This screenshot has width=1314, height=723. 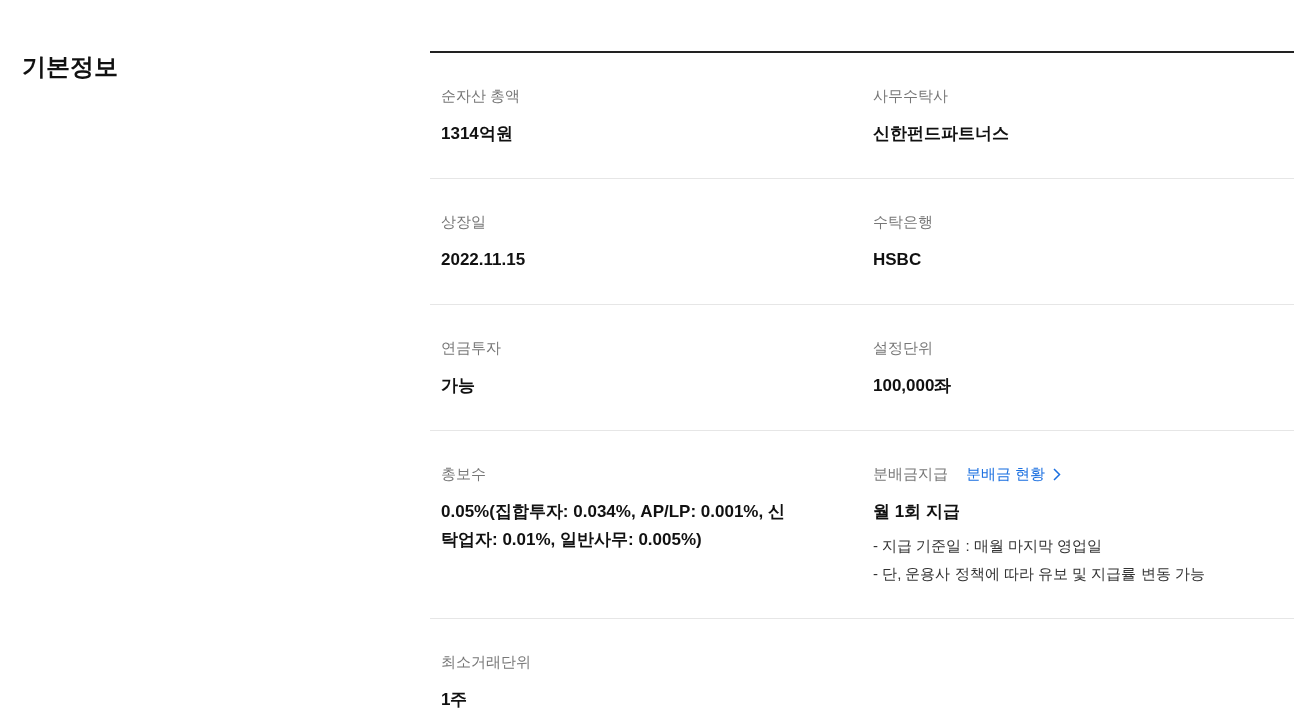 I want to click on field-value: 0.05%(집합투자: 0.034%, AP/LP: 0.001%, 신탁업자: 0.01%, 일반사무: 0.005%), so click(x=613, y=526).